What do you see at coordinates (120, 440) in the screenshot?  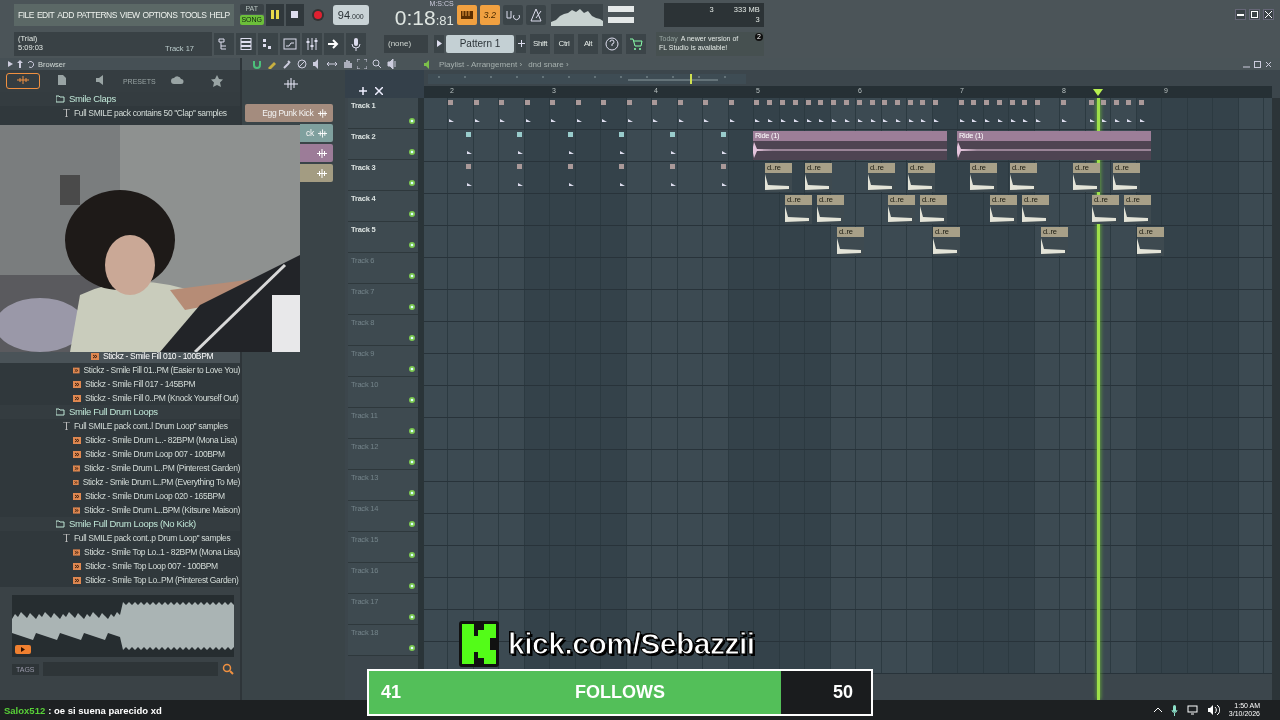 I see `browser-item: Stickz - Smile Drum L..- 82BPM (Mona Lisa)` at bounding box center [120, 440].